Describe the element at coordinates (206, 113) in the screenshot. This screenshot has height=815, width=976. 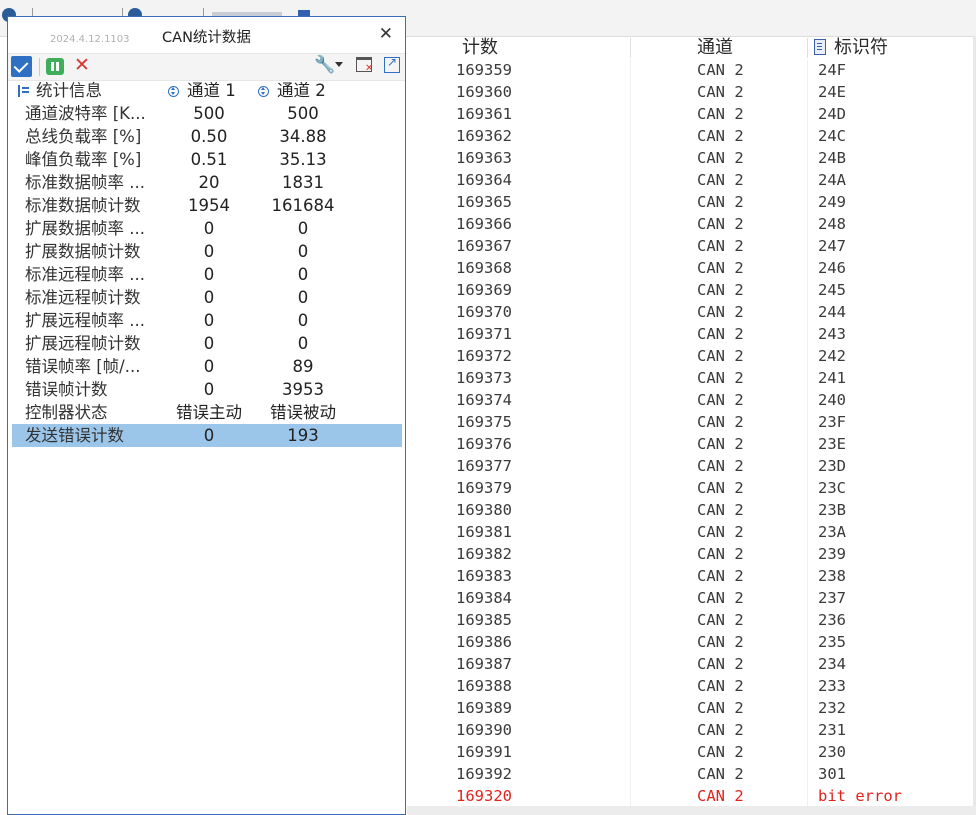
I see `statistics-row: 通道波特率 [K... 500 500` at that location.